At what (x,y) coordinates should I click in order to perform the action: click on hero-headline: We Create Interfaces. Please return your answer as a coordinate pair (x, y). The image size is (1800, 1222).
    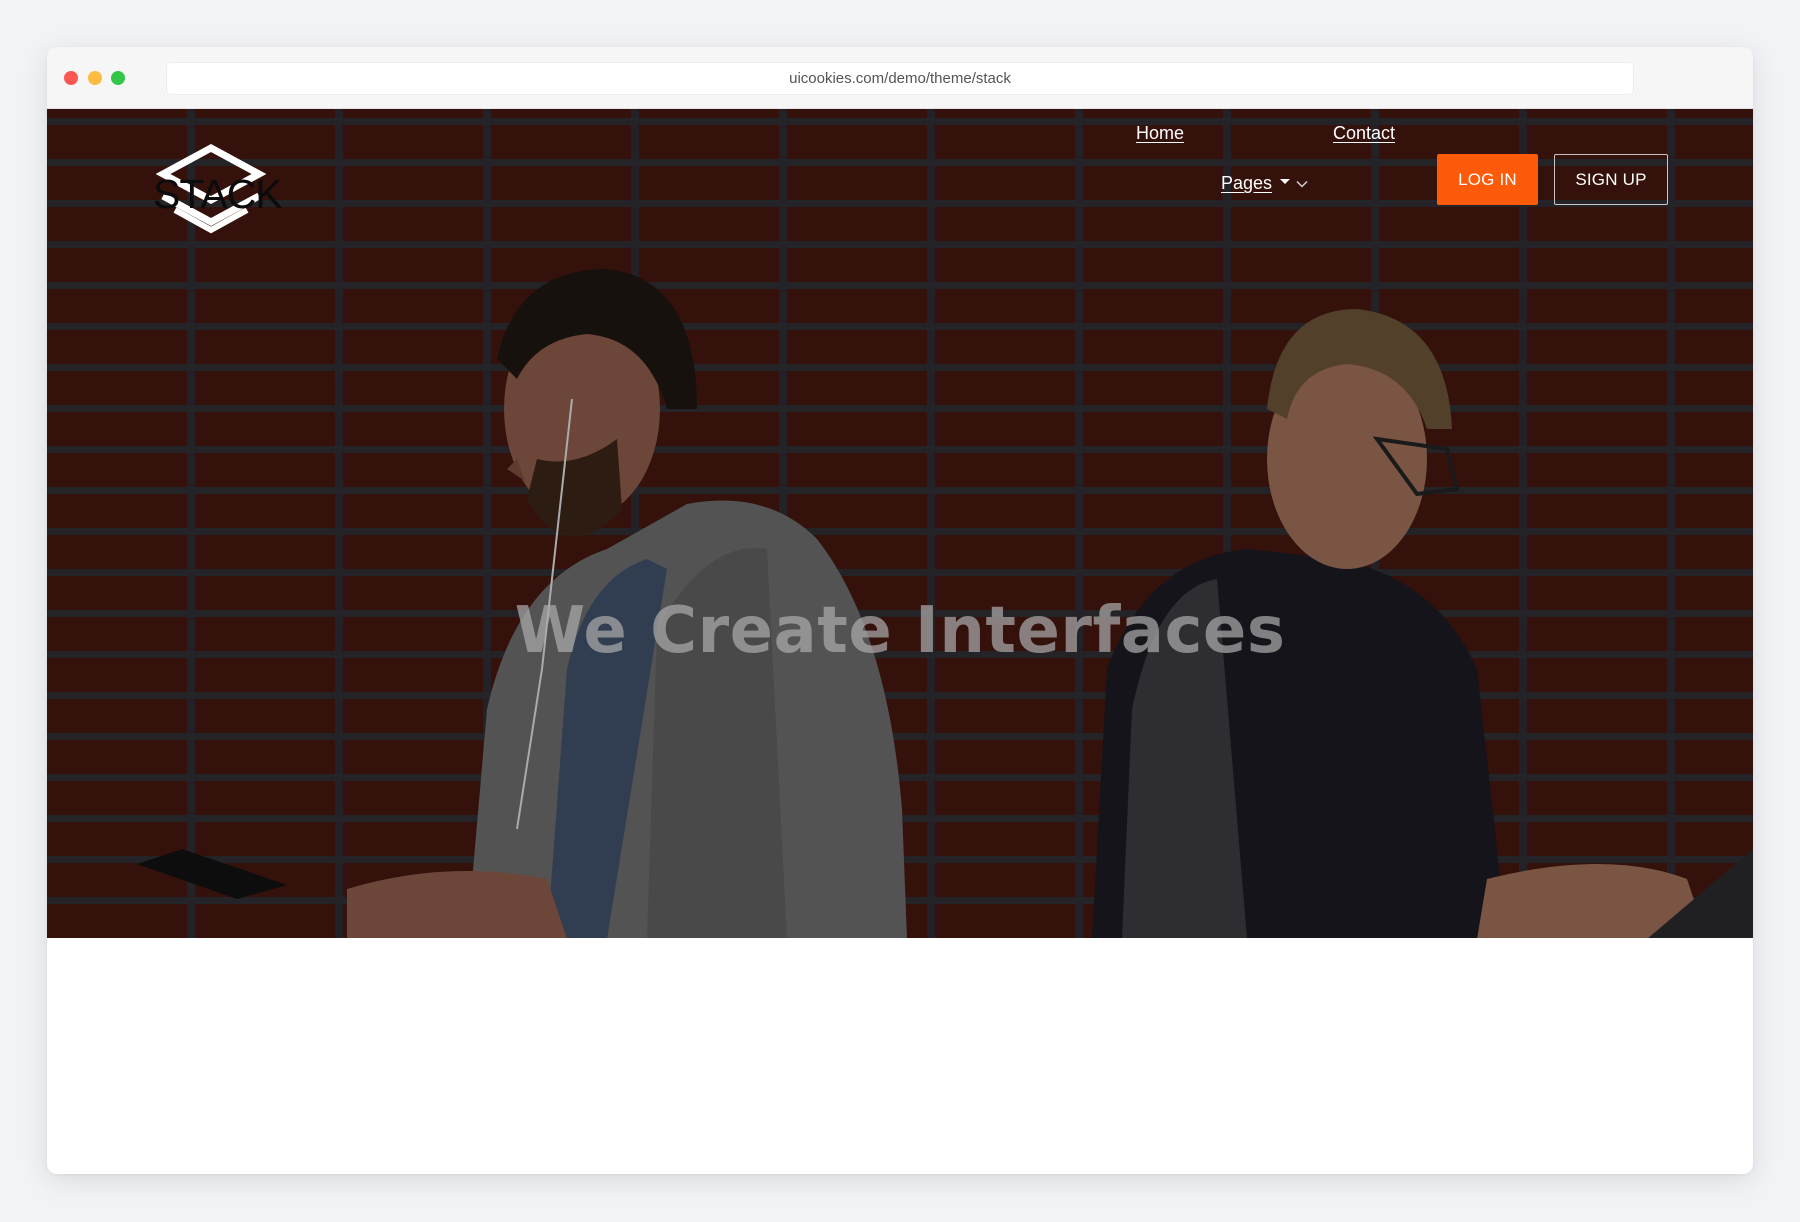
    Looking at the image, I should click on (900, 631).